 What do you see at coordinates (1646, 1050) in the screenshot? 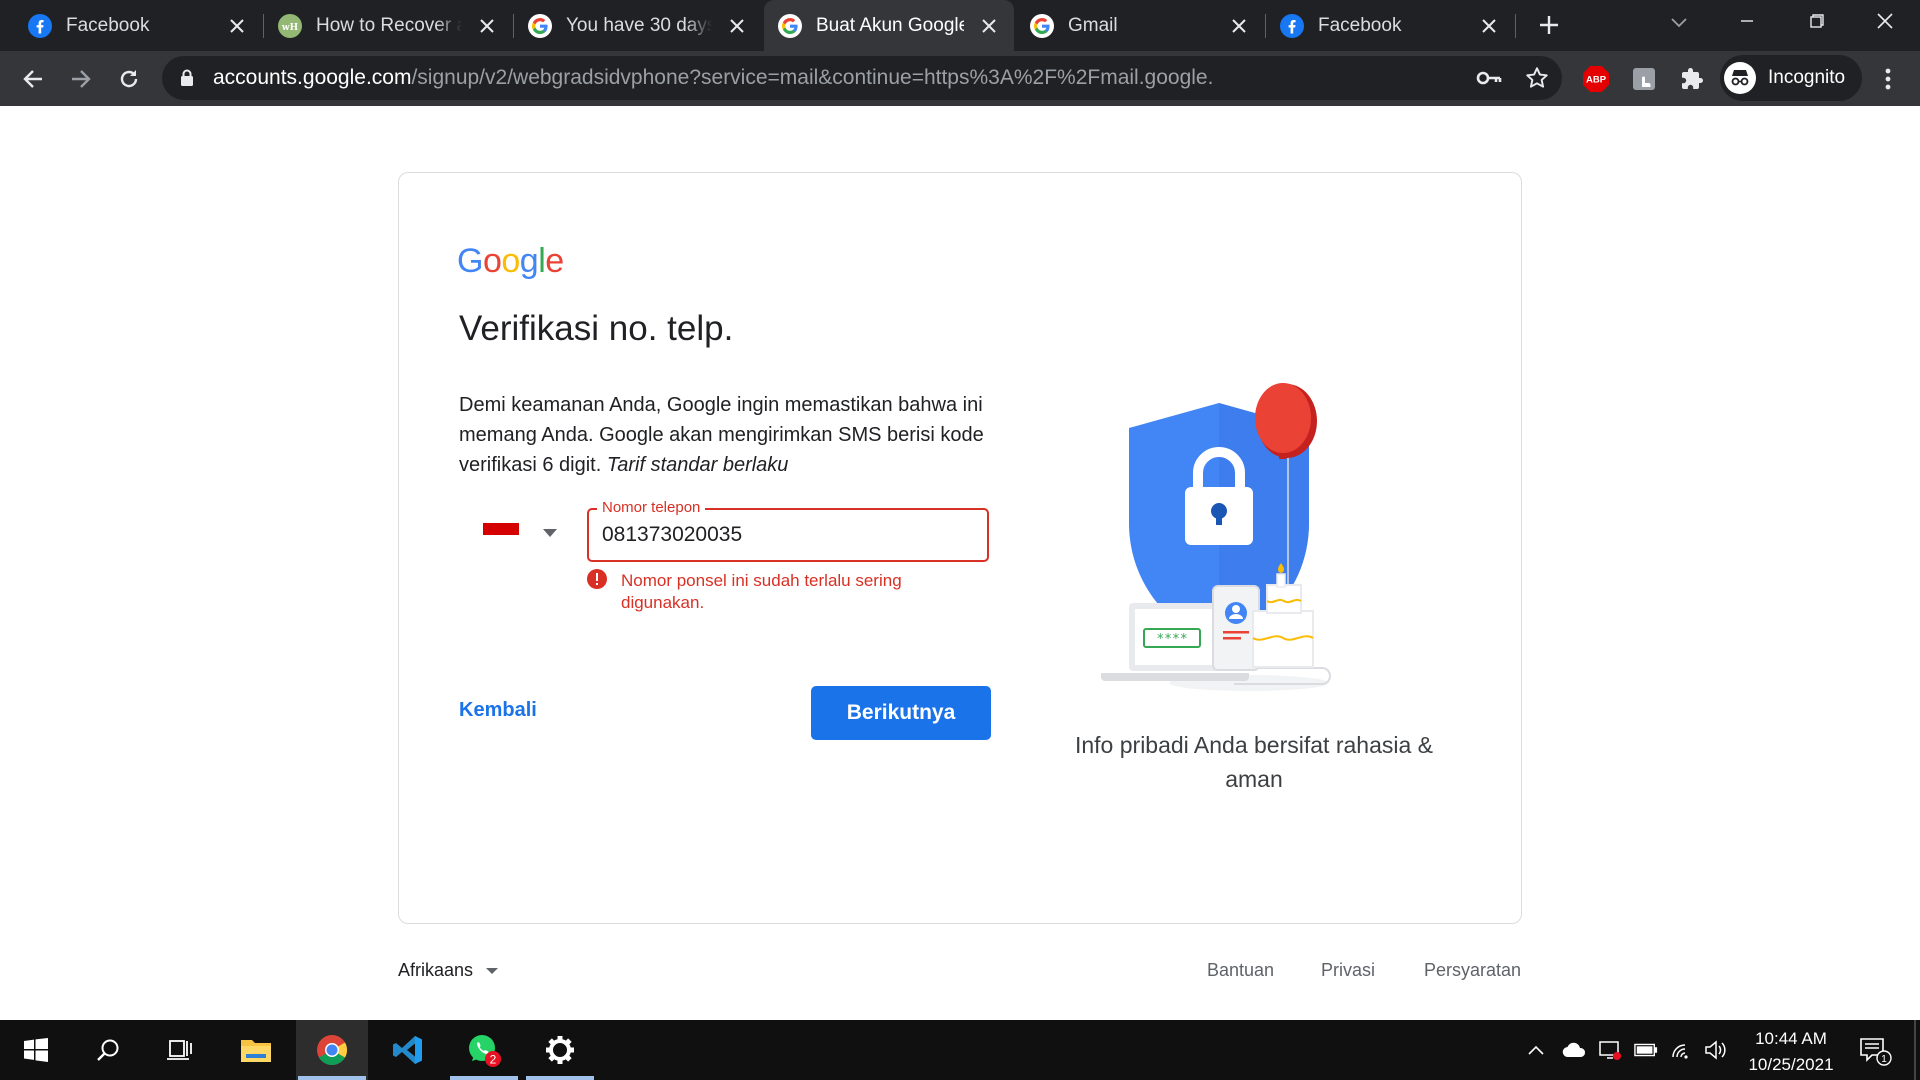
I see `battery-icon` at bounding box center [1646, 1050].